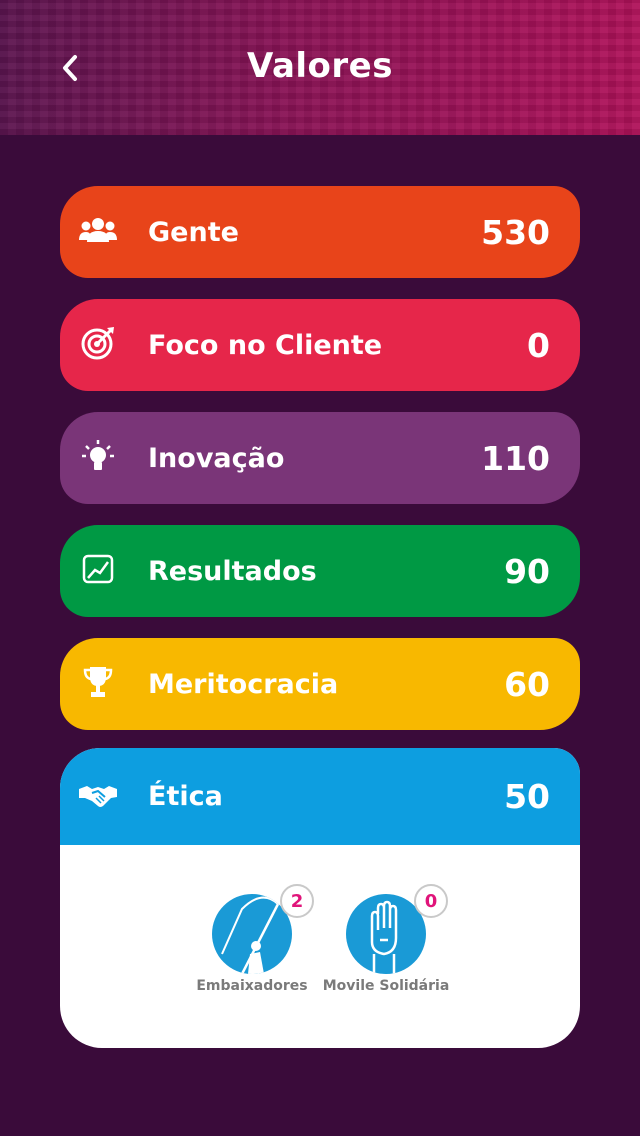  I want to click on value-card-foco-no-cliente: Foco no Cliente 0, so click(320, 345).